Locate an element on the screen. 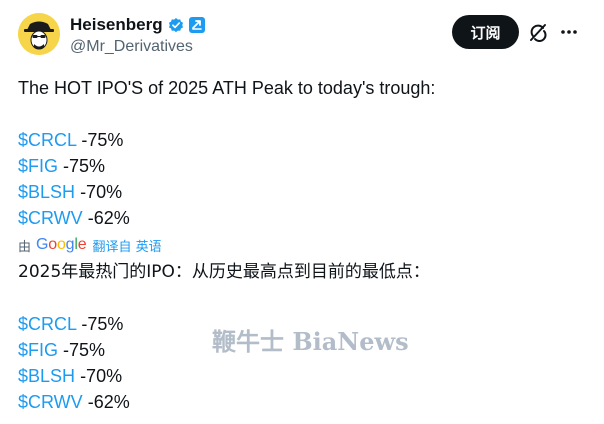 The width and height of the screenshot is (604, 424). post-item-row: $BLSH -70% is located at coordinates (70, 192).